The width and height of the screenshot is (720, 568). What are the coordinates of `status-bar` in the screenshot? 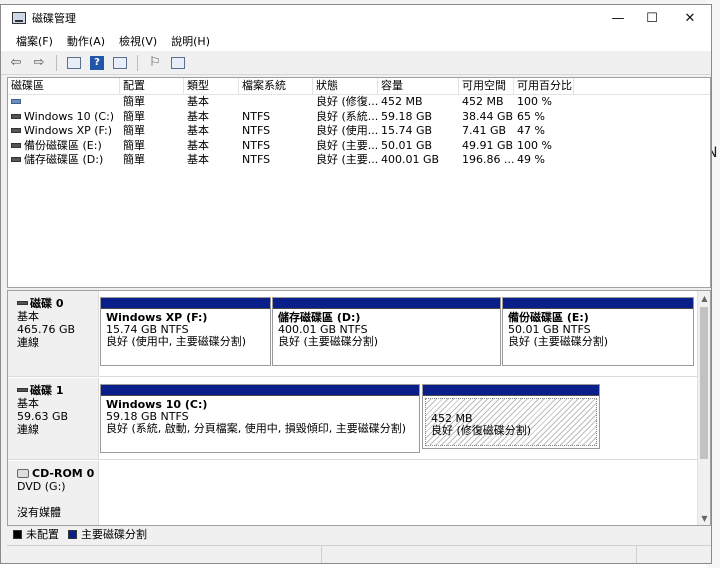 It's located at (359, 554).